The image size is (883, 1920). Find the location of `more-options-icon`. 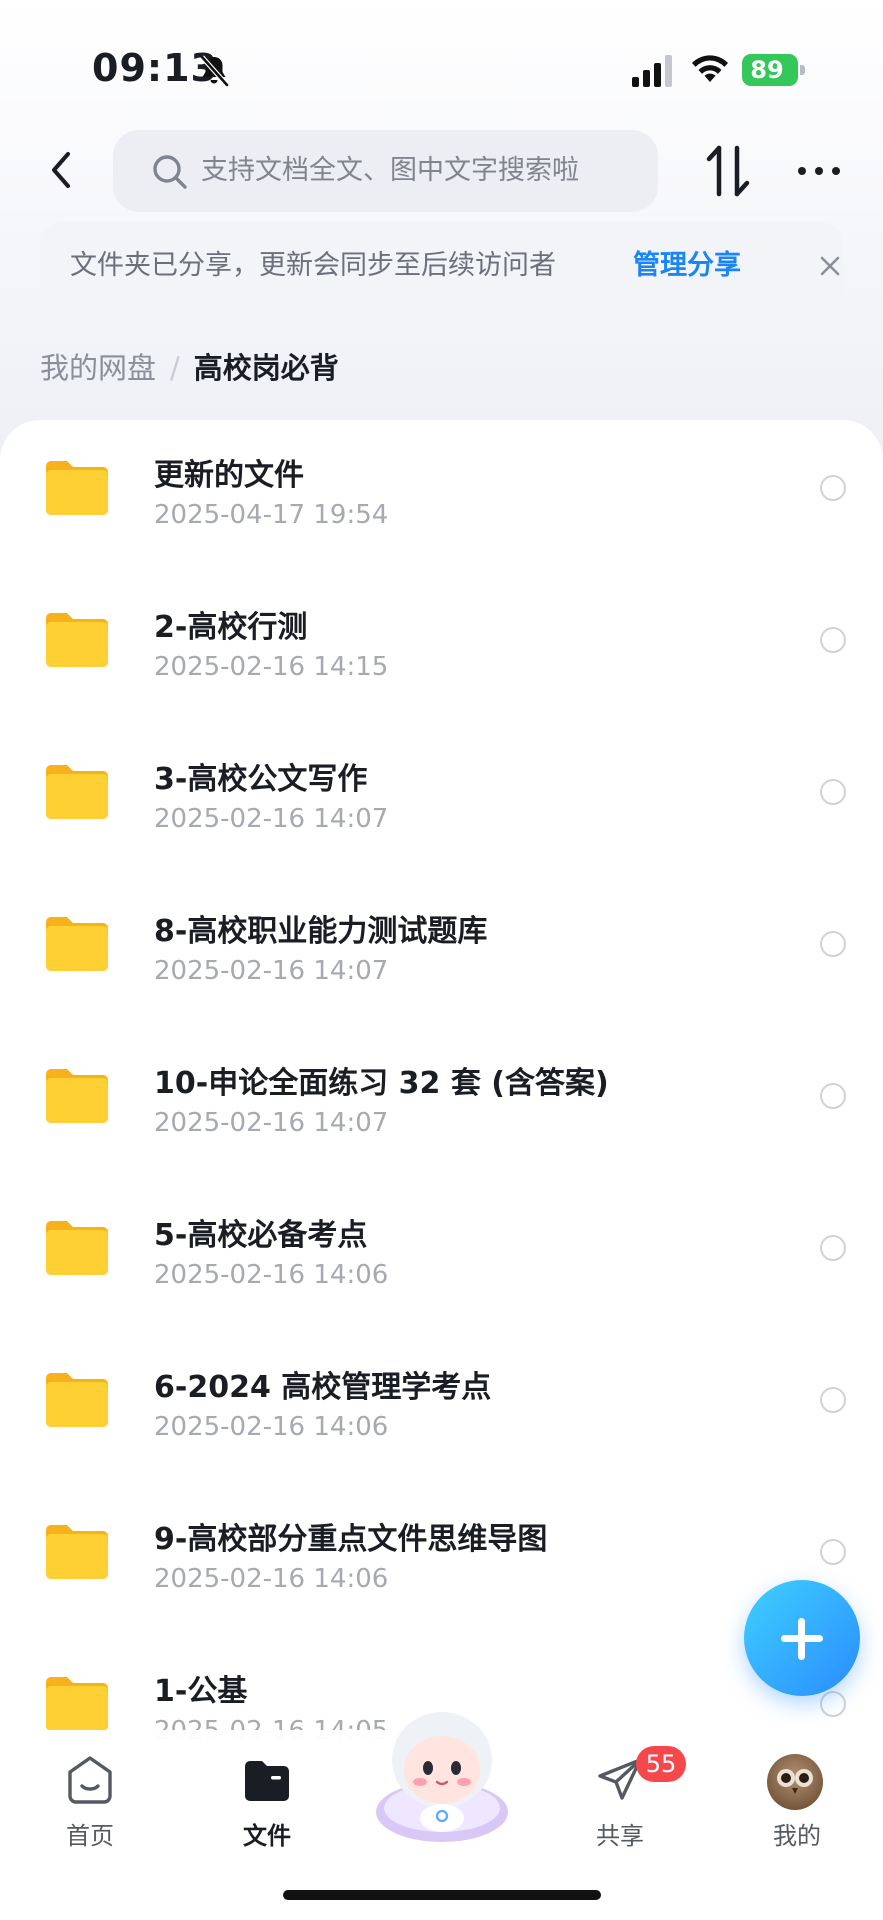

more-options-icon is located at coordinates (819, 171).